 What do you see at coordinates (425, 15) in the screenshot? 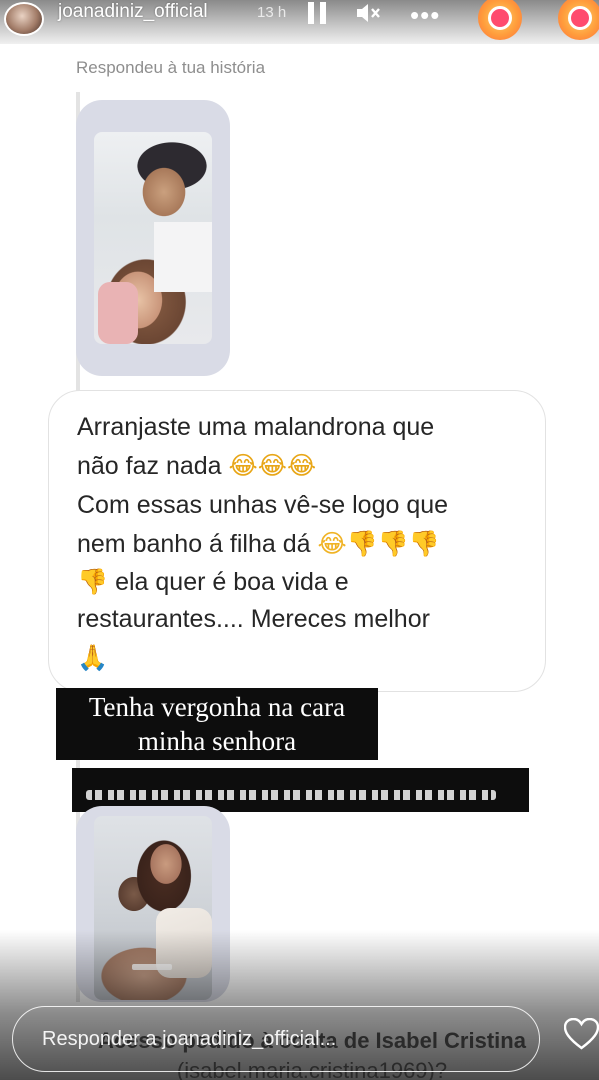
I see `more-icon: •••` at bounding box center [425, 15].